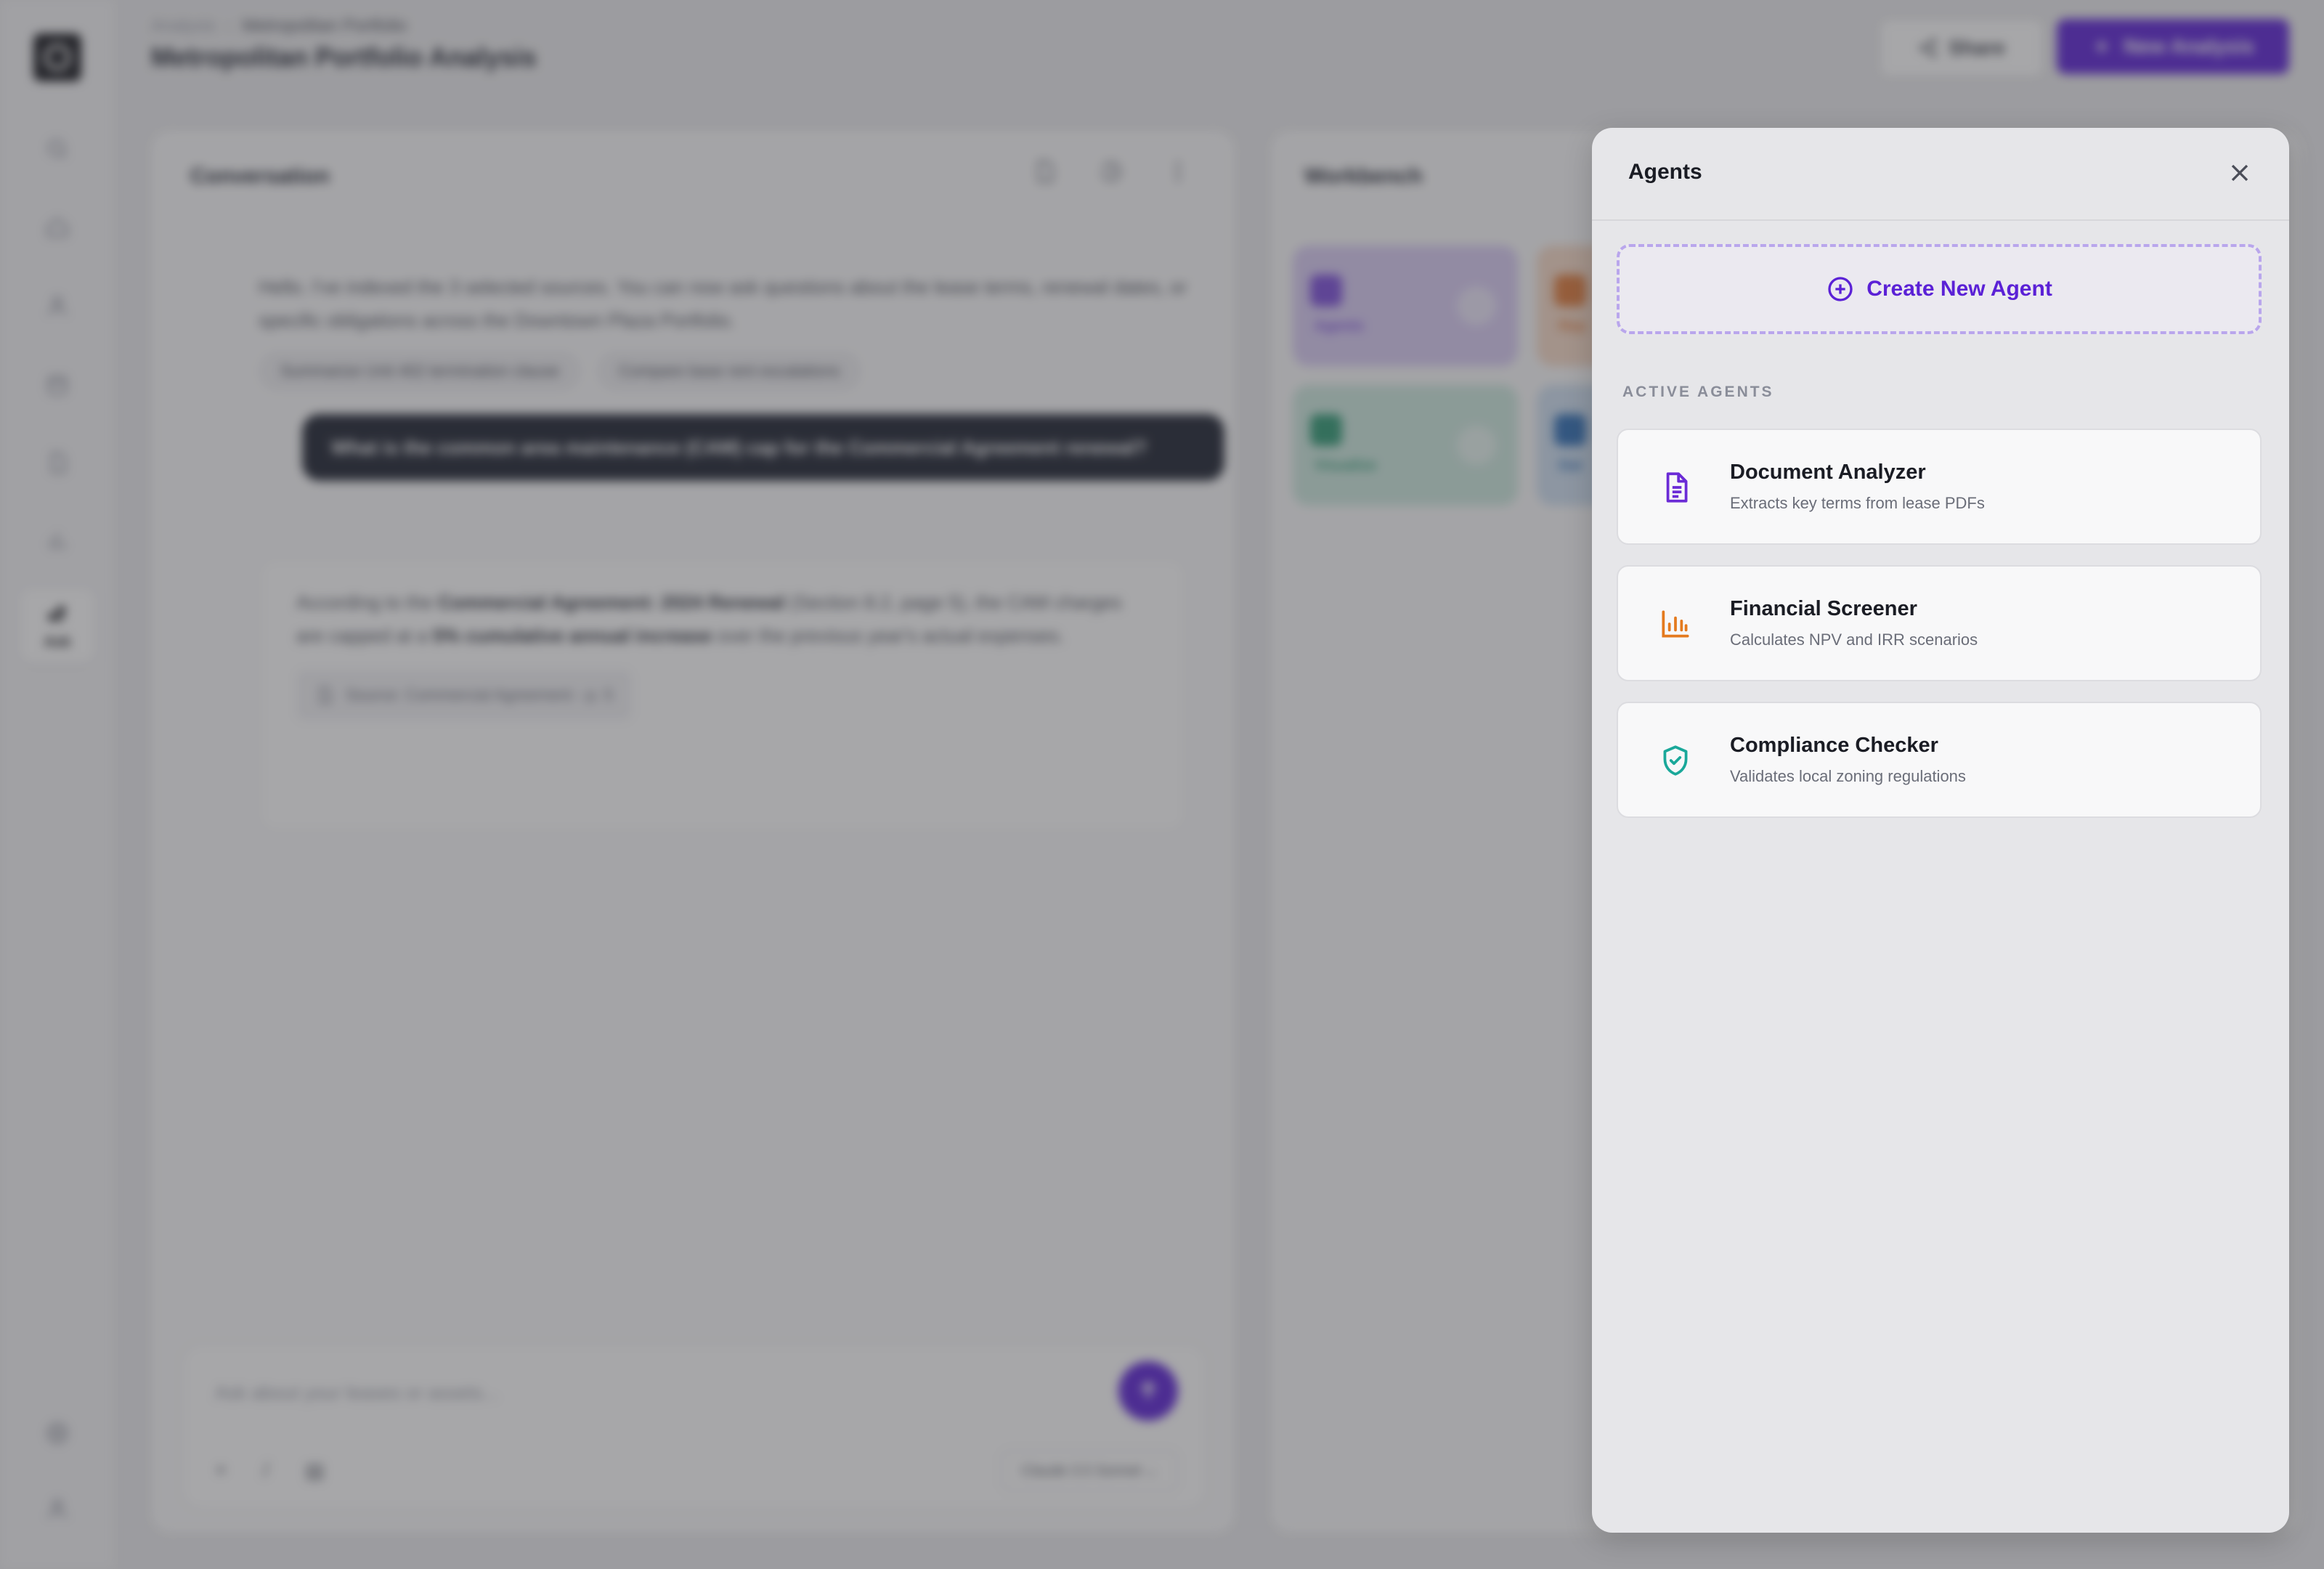 The image size is (2324, 1569). What do you see at coordinates (1675, 760) in the screenshot?
I see `shield-check-icon` at bounding box center [1675, 760].